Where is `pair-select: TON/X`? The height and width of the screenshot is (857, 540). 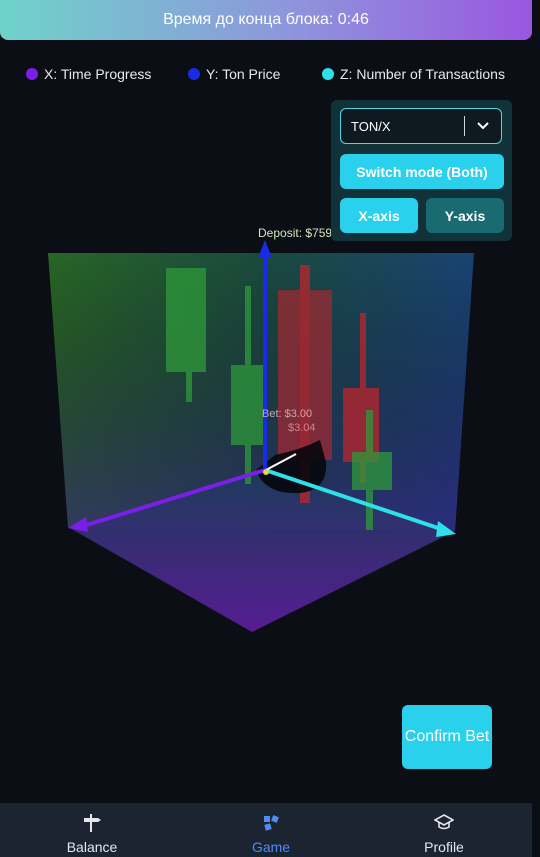 pair-select: TON/X is located at coordinates (421, 126).